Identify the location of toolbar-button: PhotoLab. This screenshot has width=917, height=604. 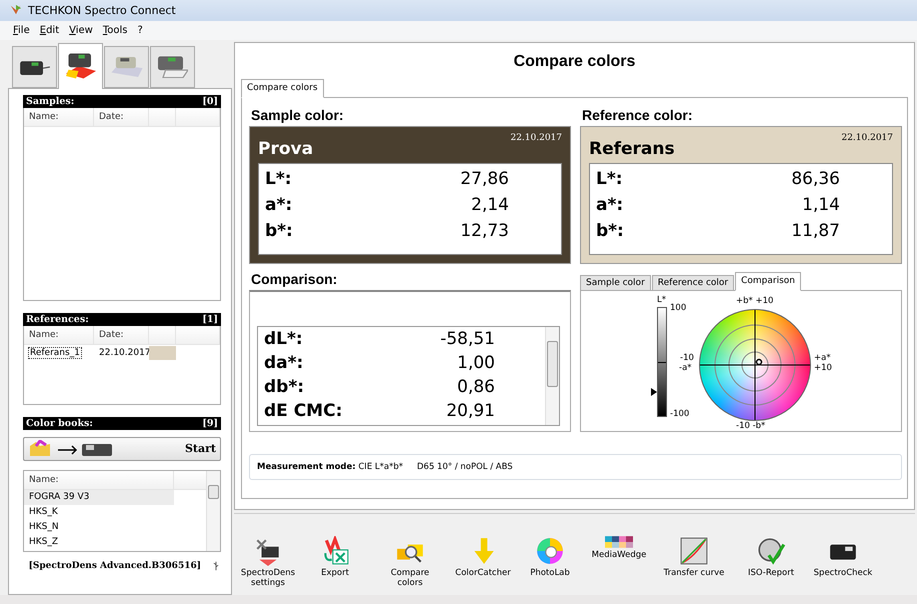
(550, 557).